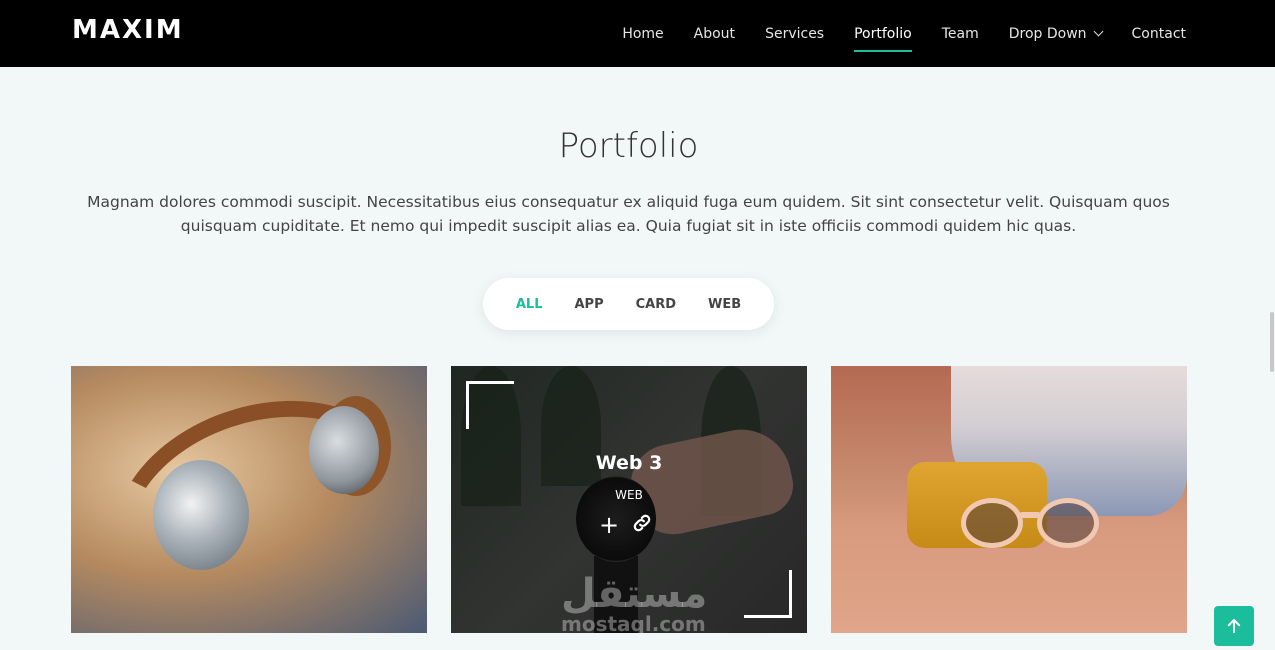  I want to click on watermark-url: mostaql.com, so click(633, 622).